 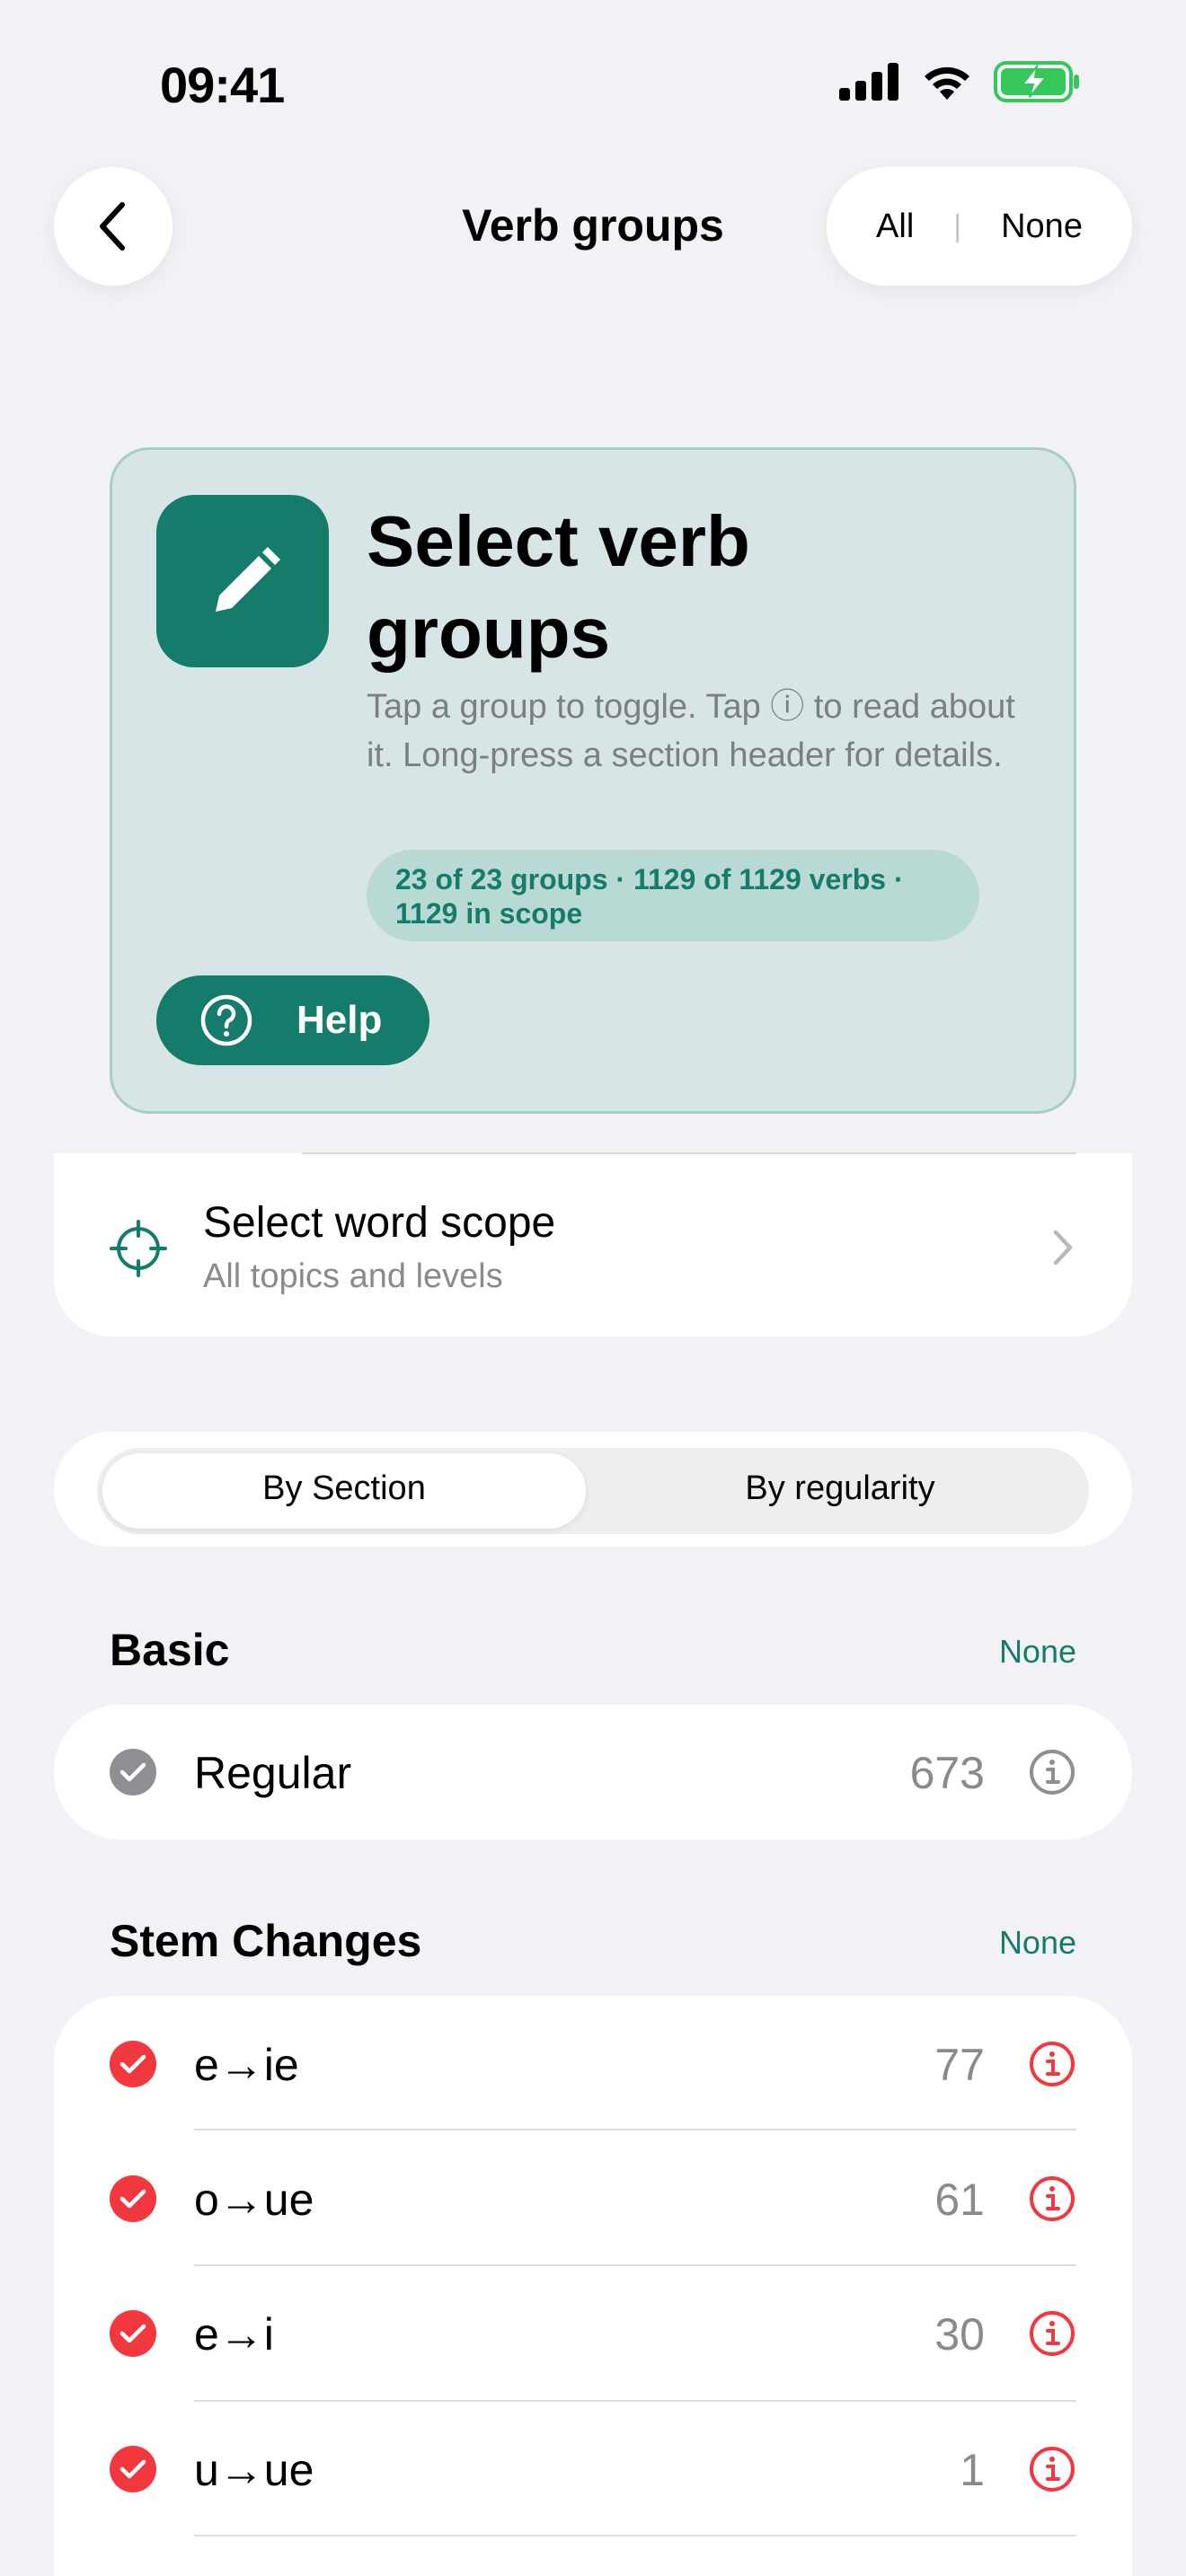 I want to click on section-header-stem-changes: Stem Changes, so click(x=265, y=1941).